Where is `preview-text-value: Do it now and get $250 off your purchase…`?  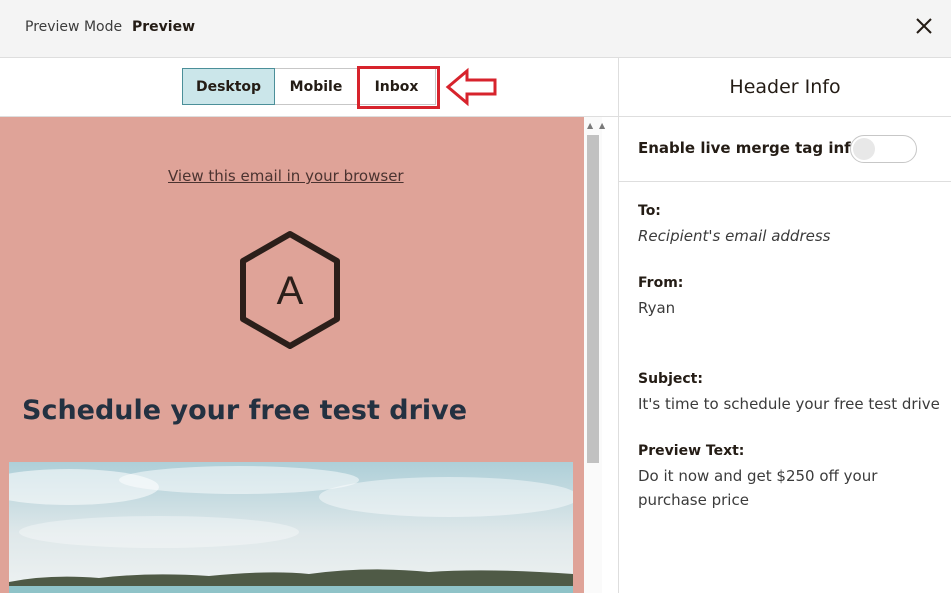
preview-text-value: Do it now and get $250 off your purchase… is located at coordinates (758, 488).